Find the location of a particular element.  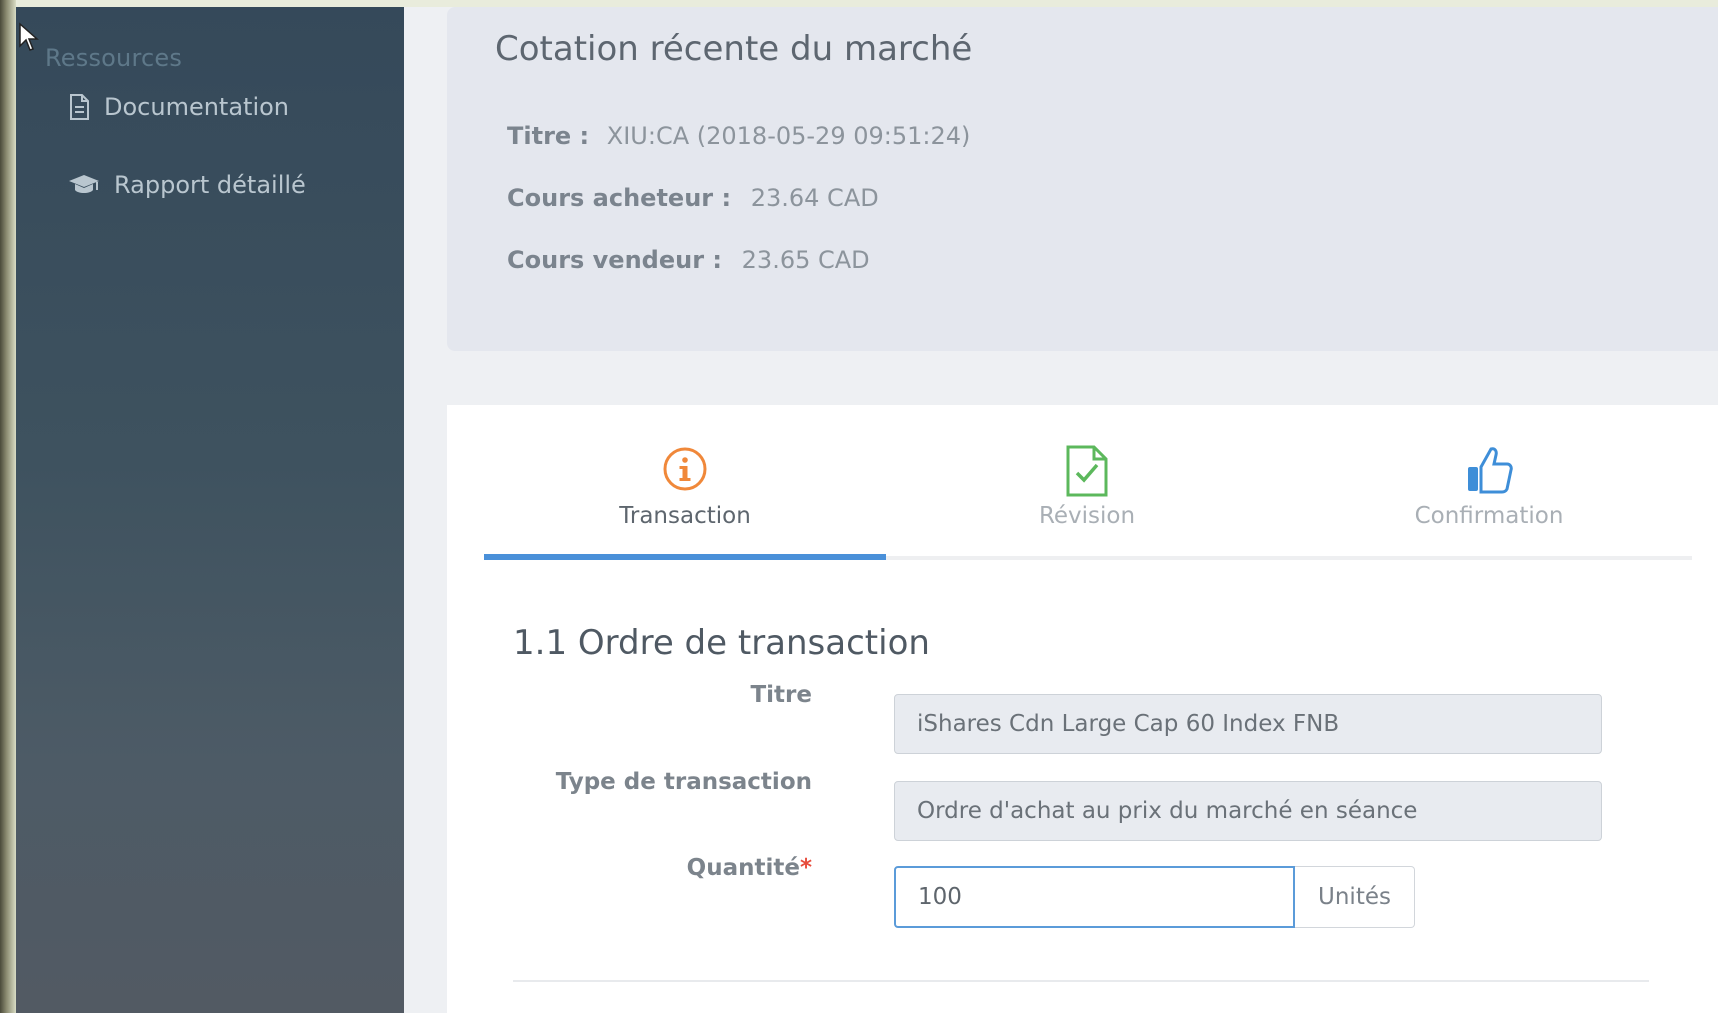

sidebar-item-rapport-detaille: Rapport détaillé is located at coordinates (187, 185).